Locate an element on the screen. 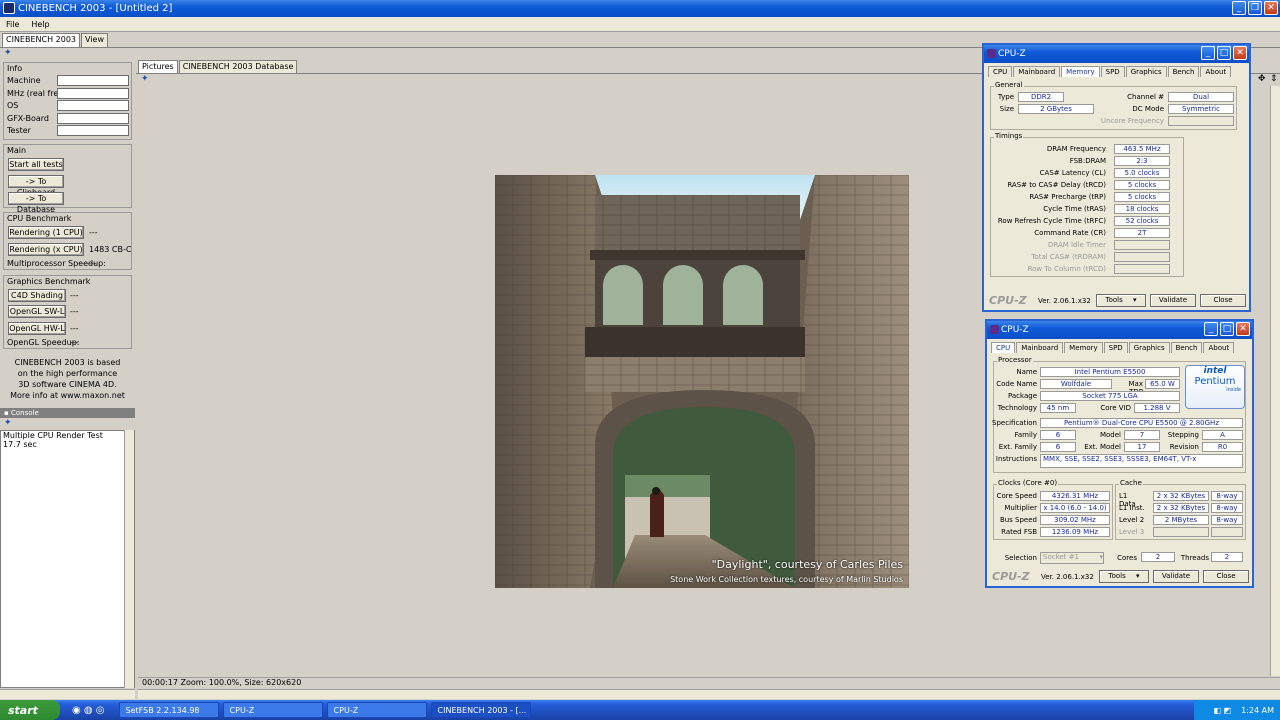 The height and width of the screenshot is (720, 1280). minimize-button: _ is located at coordinates (1239, 8).